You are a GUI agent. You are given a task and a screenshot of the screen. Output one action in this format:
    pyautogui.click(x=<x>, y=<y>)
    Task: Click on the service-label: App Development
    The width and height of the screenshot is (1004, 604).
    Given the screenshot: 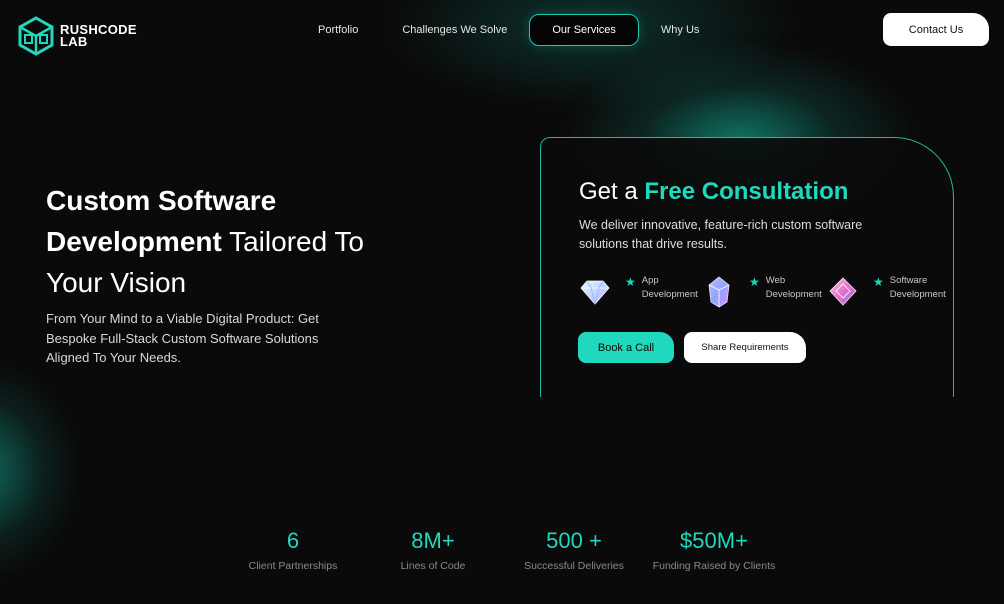 What is the action you would take?
    pyautogui.click(x=670, y=288)
    